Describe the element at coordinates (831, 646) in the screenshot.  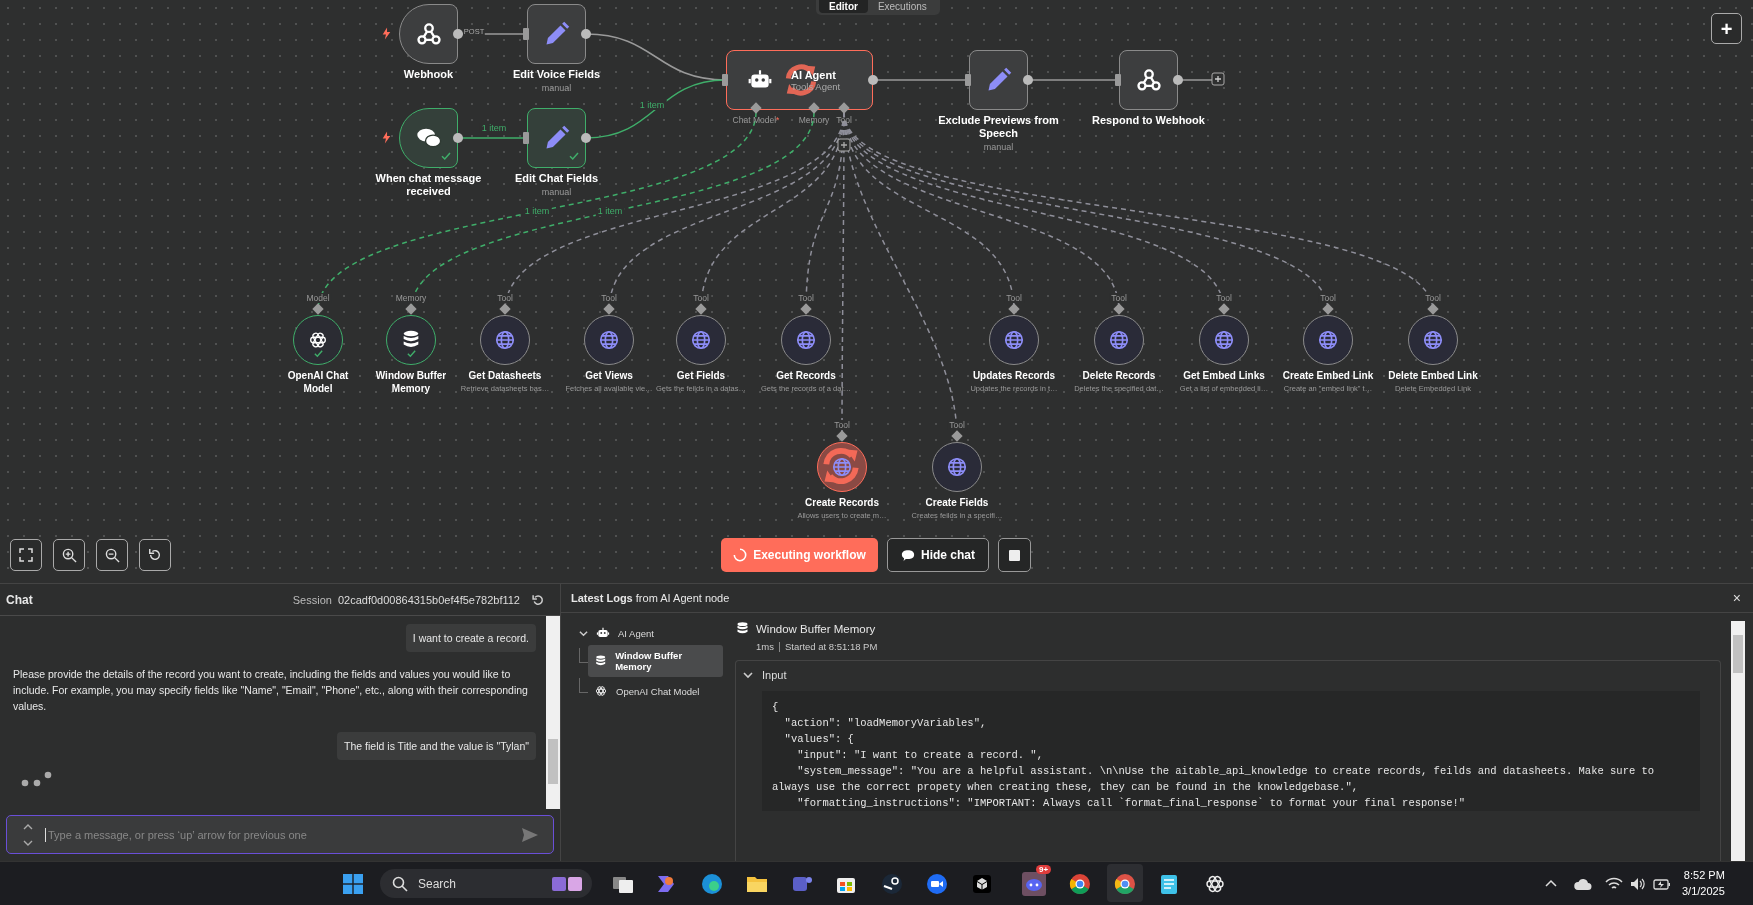
I see `start-time-text: Started at 8:51:18 PM` at that location.